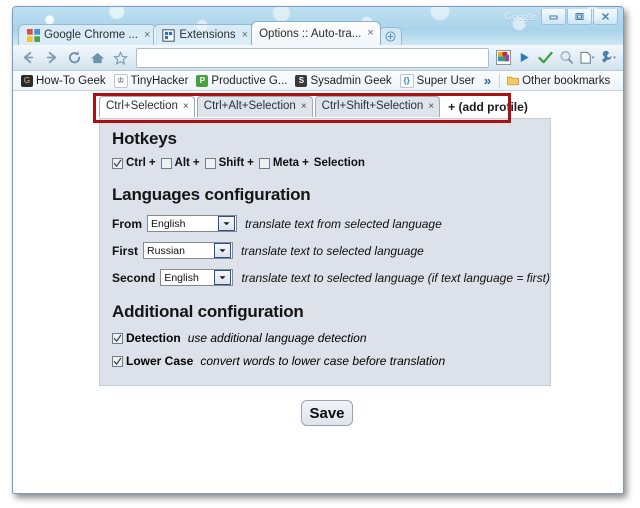  What do you see at coordinates (566, 80) in the screenshot?
I see `other-bookmarks-label: Other bookmarks` at bounding box center [566, 80].